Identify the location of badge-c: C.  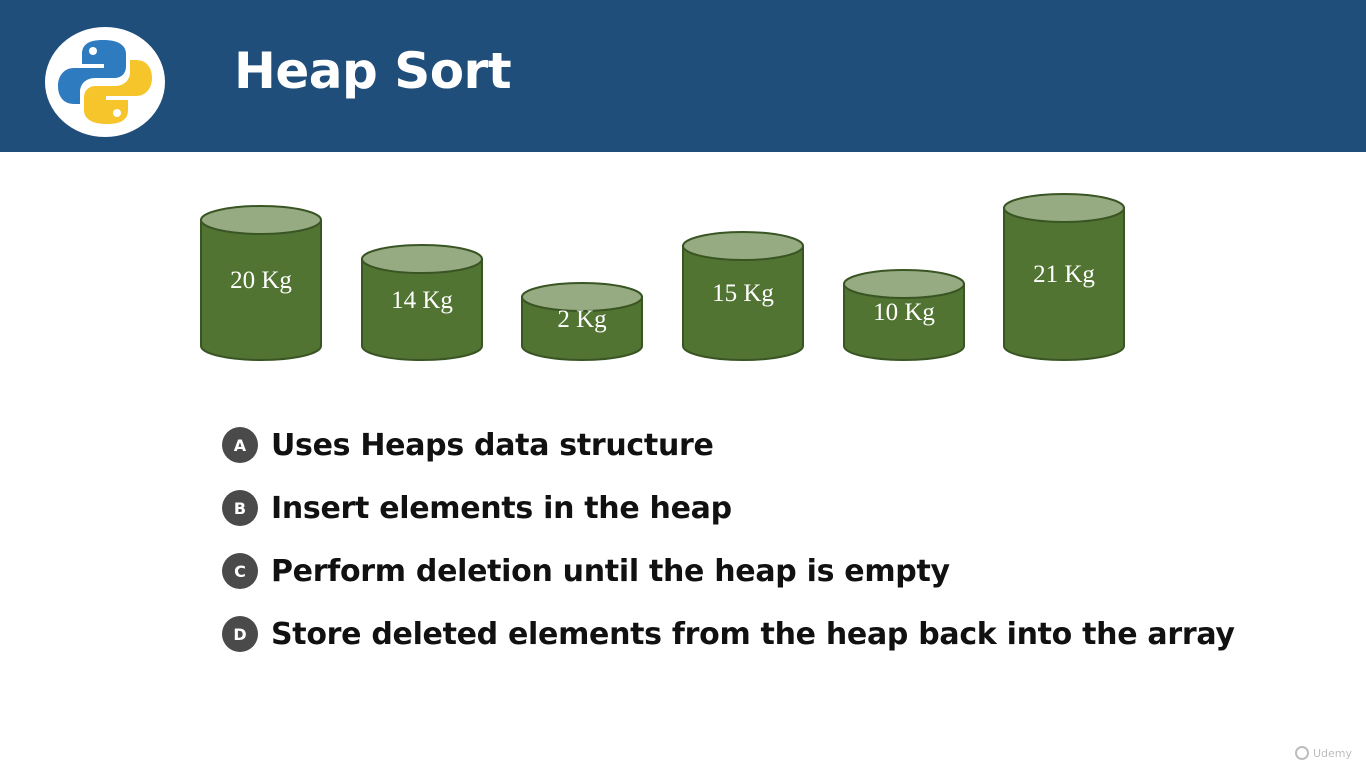
(240, 571).